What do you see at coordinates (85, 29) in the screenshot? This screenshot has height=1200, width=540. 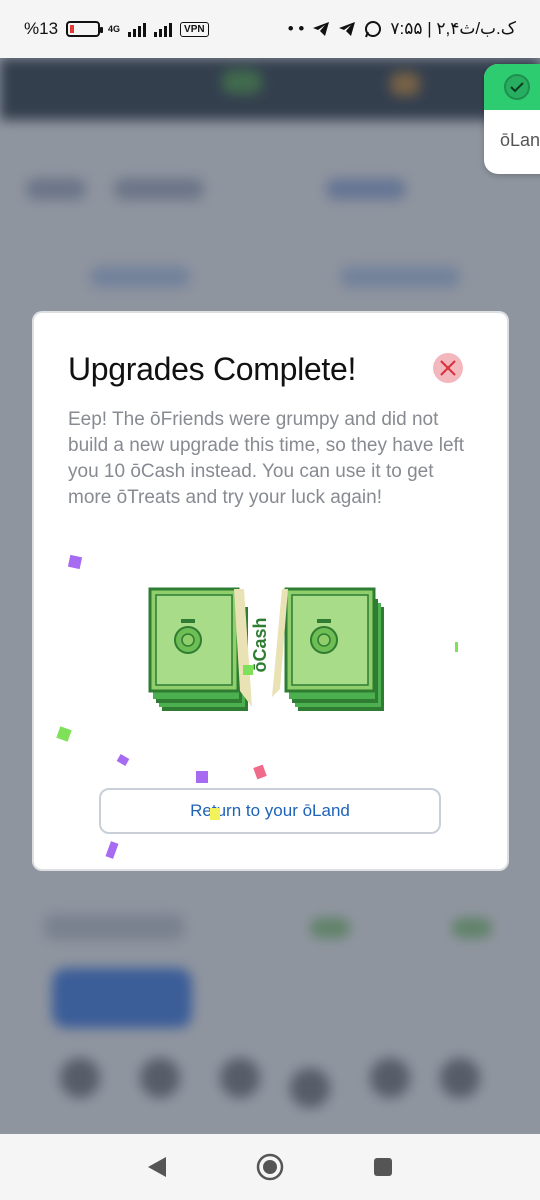 I see `battery-icon` at bounding box center [85, 29].